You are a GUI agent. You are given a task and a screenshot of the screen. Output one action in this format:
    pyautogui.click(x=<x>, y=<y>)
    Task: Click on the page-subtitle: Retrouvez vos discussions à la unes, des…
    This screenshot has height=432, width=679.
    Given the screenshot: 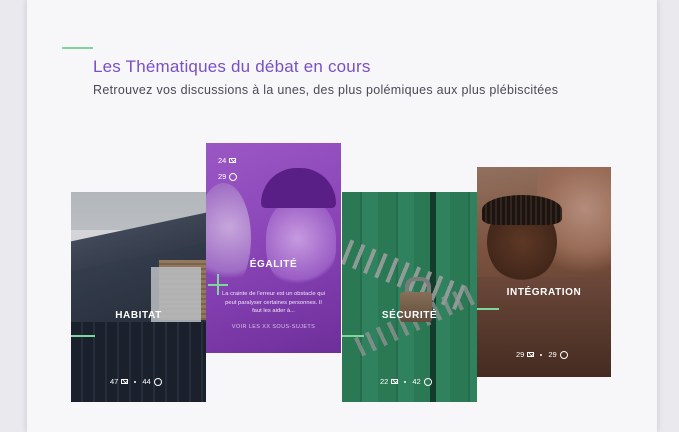 What is the action you would take?
    pyautogui.click(x=326, y=90)
    